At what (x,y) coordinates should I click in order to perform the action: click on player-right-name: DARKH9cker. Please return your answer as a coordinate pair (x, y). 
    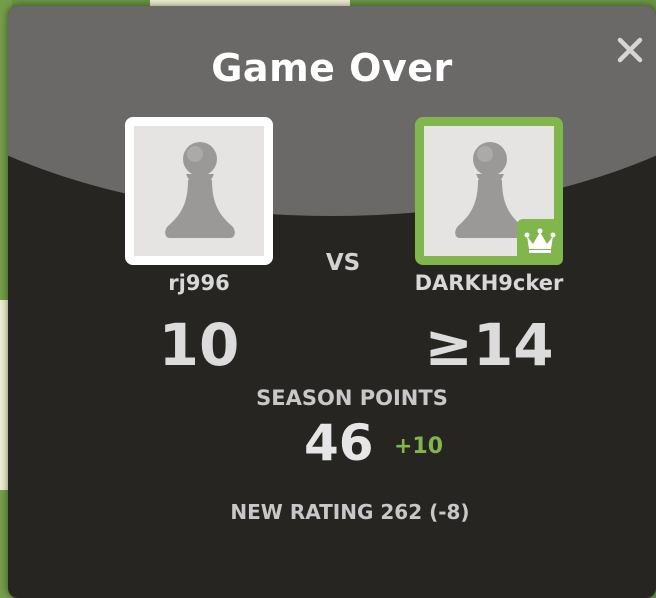
    Looking at the image, I should click on (489, 283).